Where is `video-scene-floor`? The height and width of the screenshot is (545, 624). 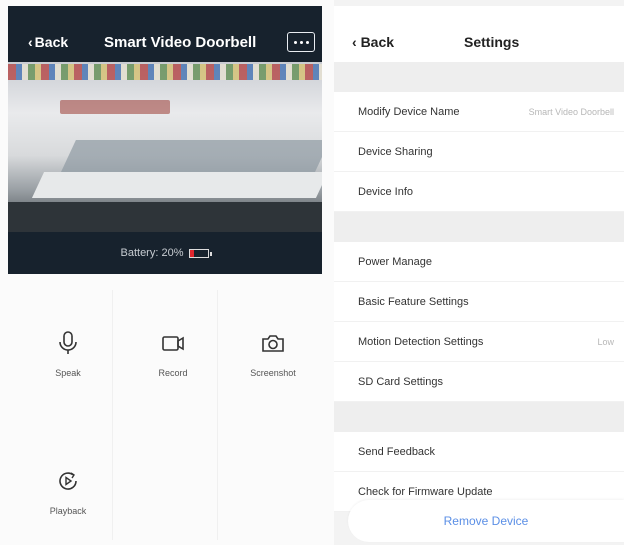
video-scene-floor is located at coordinates (165, 217).